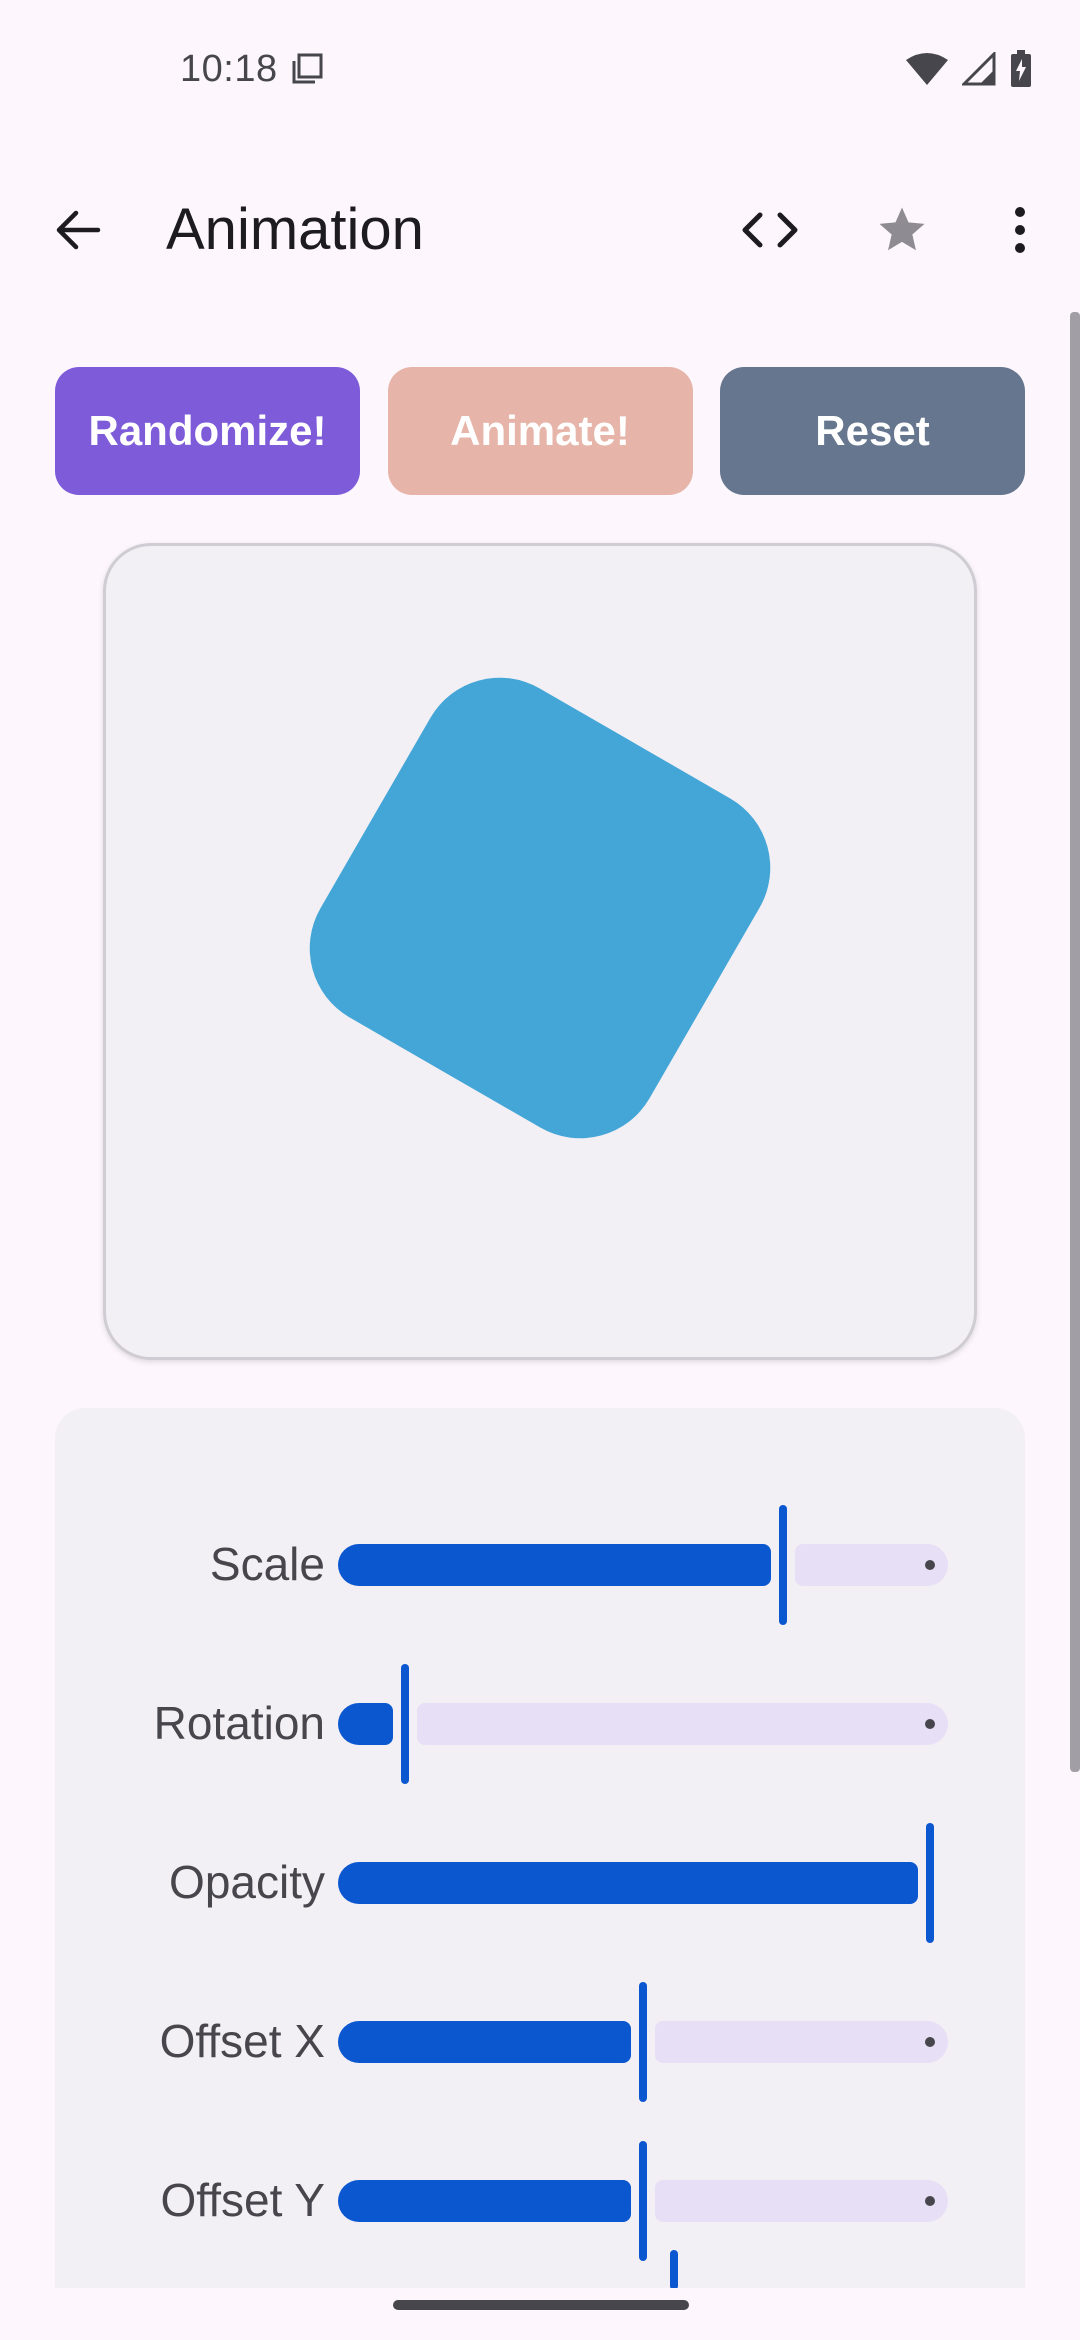 This screenshot has width=1080, height=2340. Describe the element at coordinates (307, 69) in the screenshot. I see `screenshot-icon` at that location.